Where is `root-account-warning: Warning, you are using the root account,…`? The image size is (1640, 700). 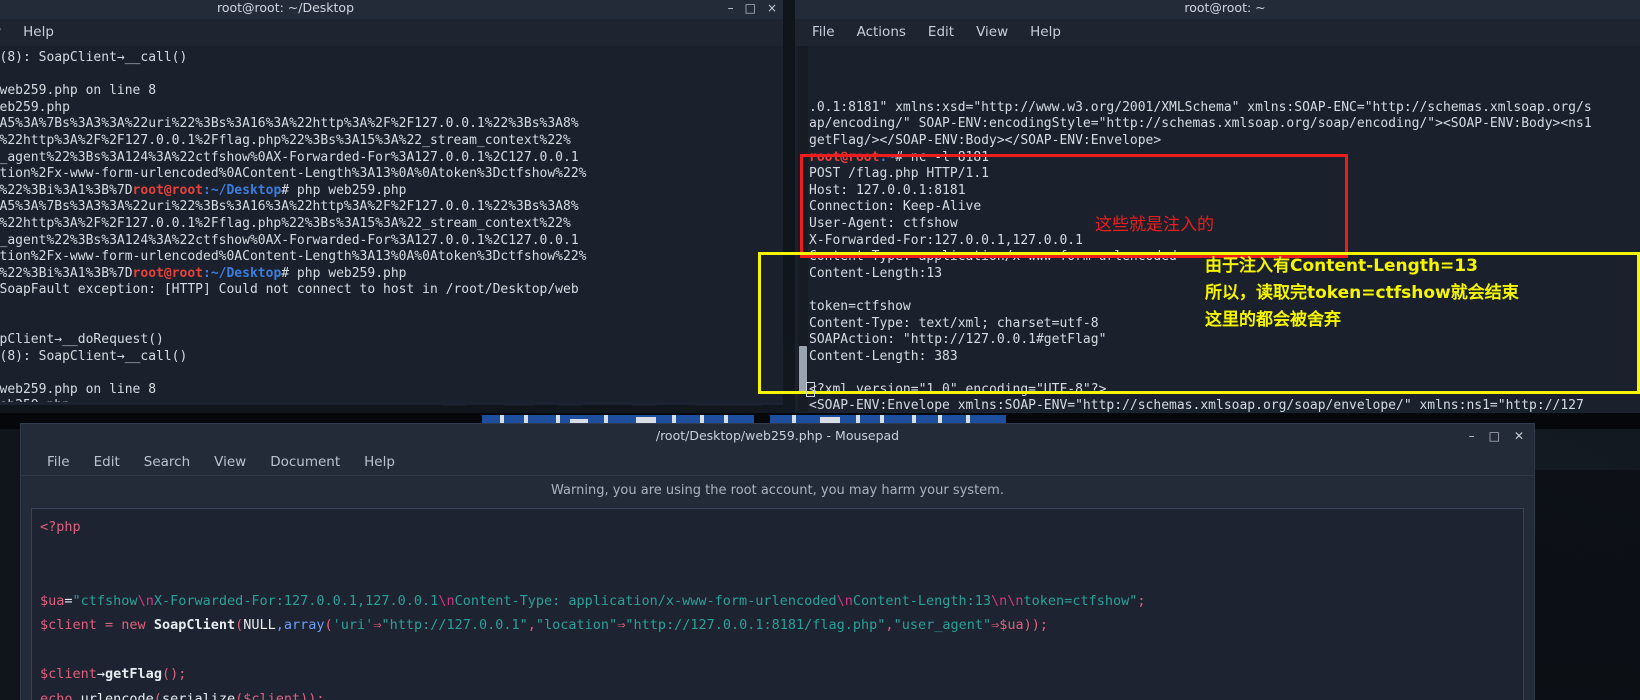 root-account-warning: Warning, you are using the root account,… is located at coordinates (777, 491).